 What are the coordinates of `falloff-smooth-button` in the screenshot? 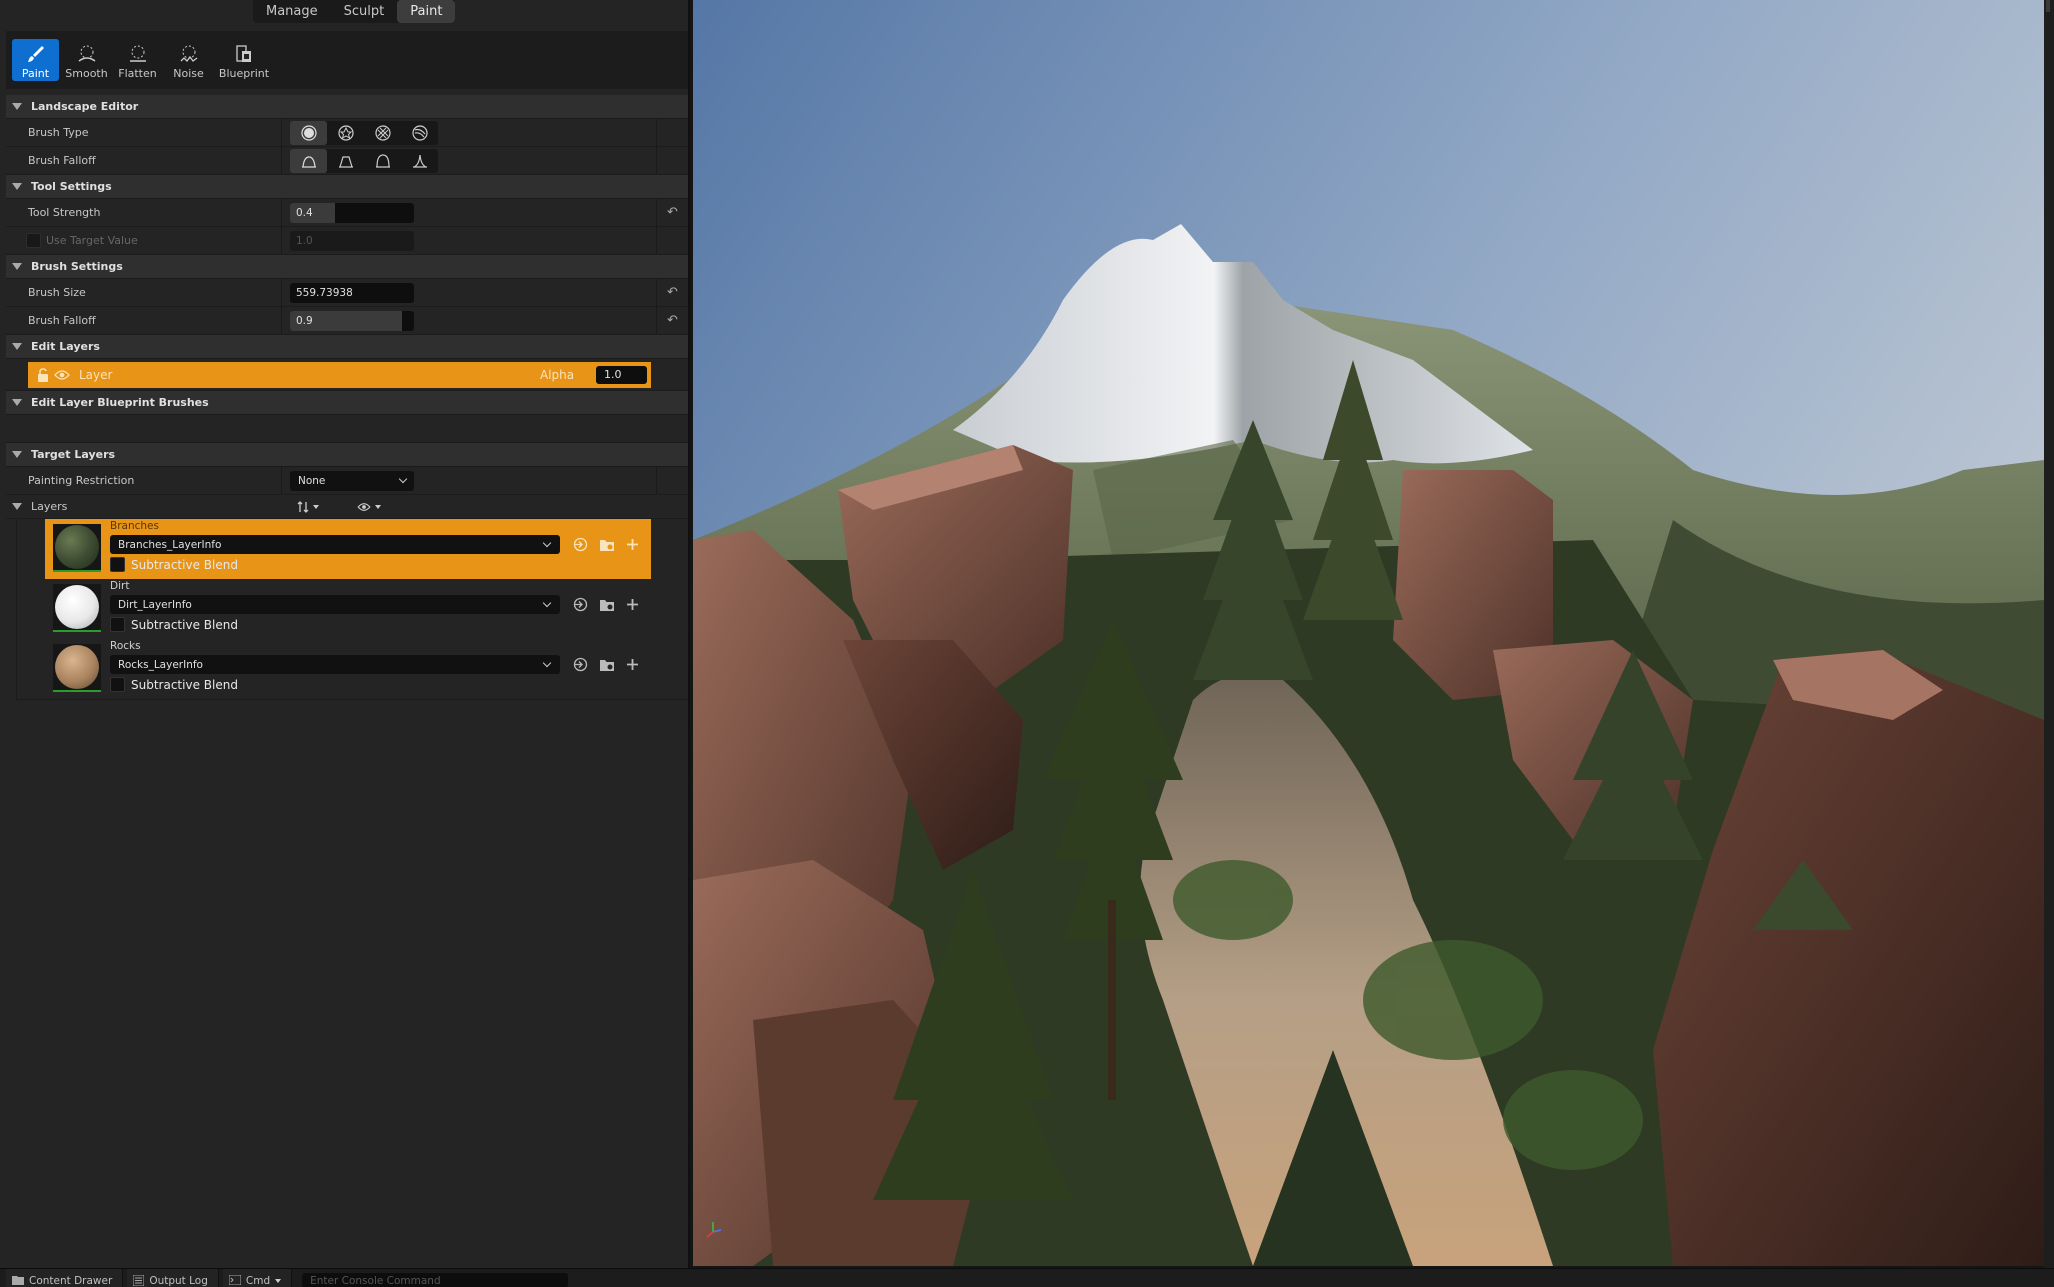 It's located at (308, 160).